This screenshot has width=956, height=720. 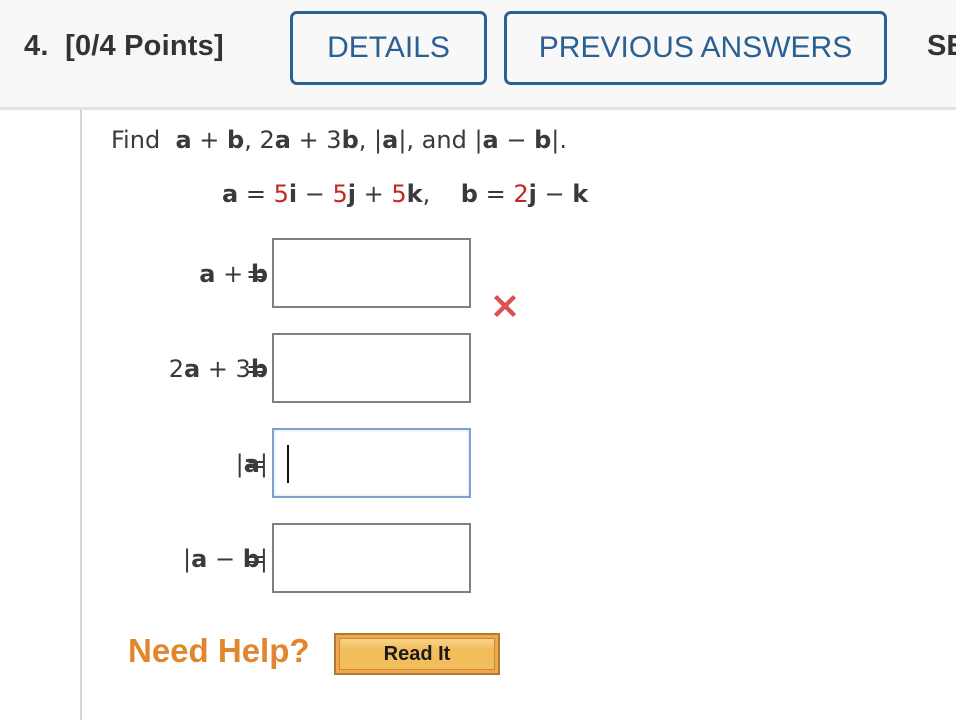 I want to click on prompt-find-word: Find, so click(x=136, y=140).